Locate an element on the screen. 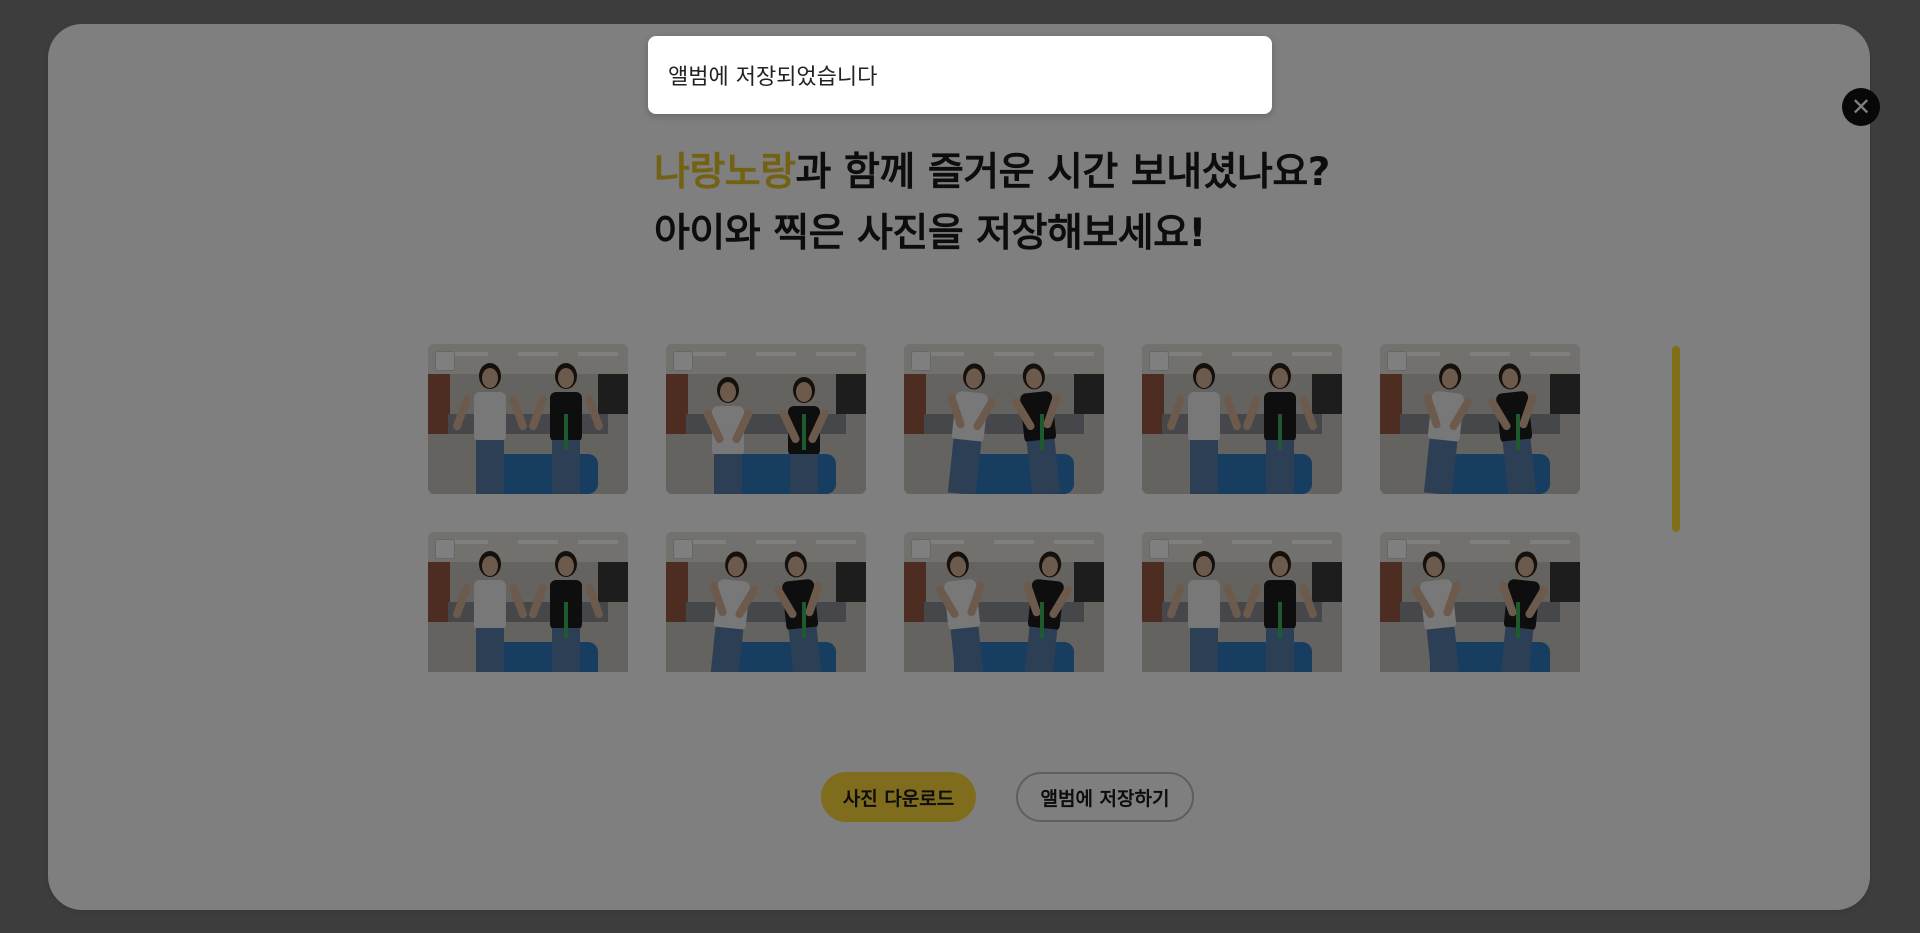 The width and height of the screenshot is (1920, 933). download-photos-button: 사진 다운로드 is located at coordinates (898, 797).